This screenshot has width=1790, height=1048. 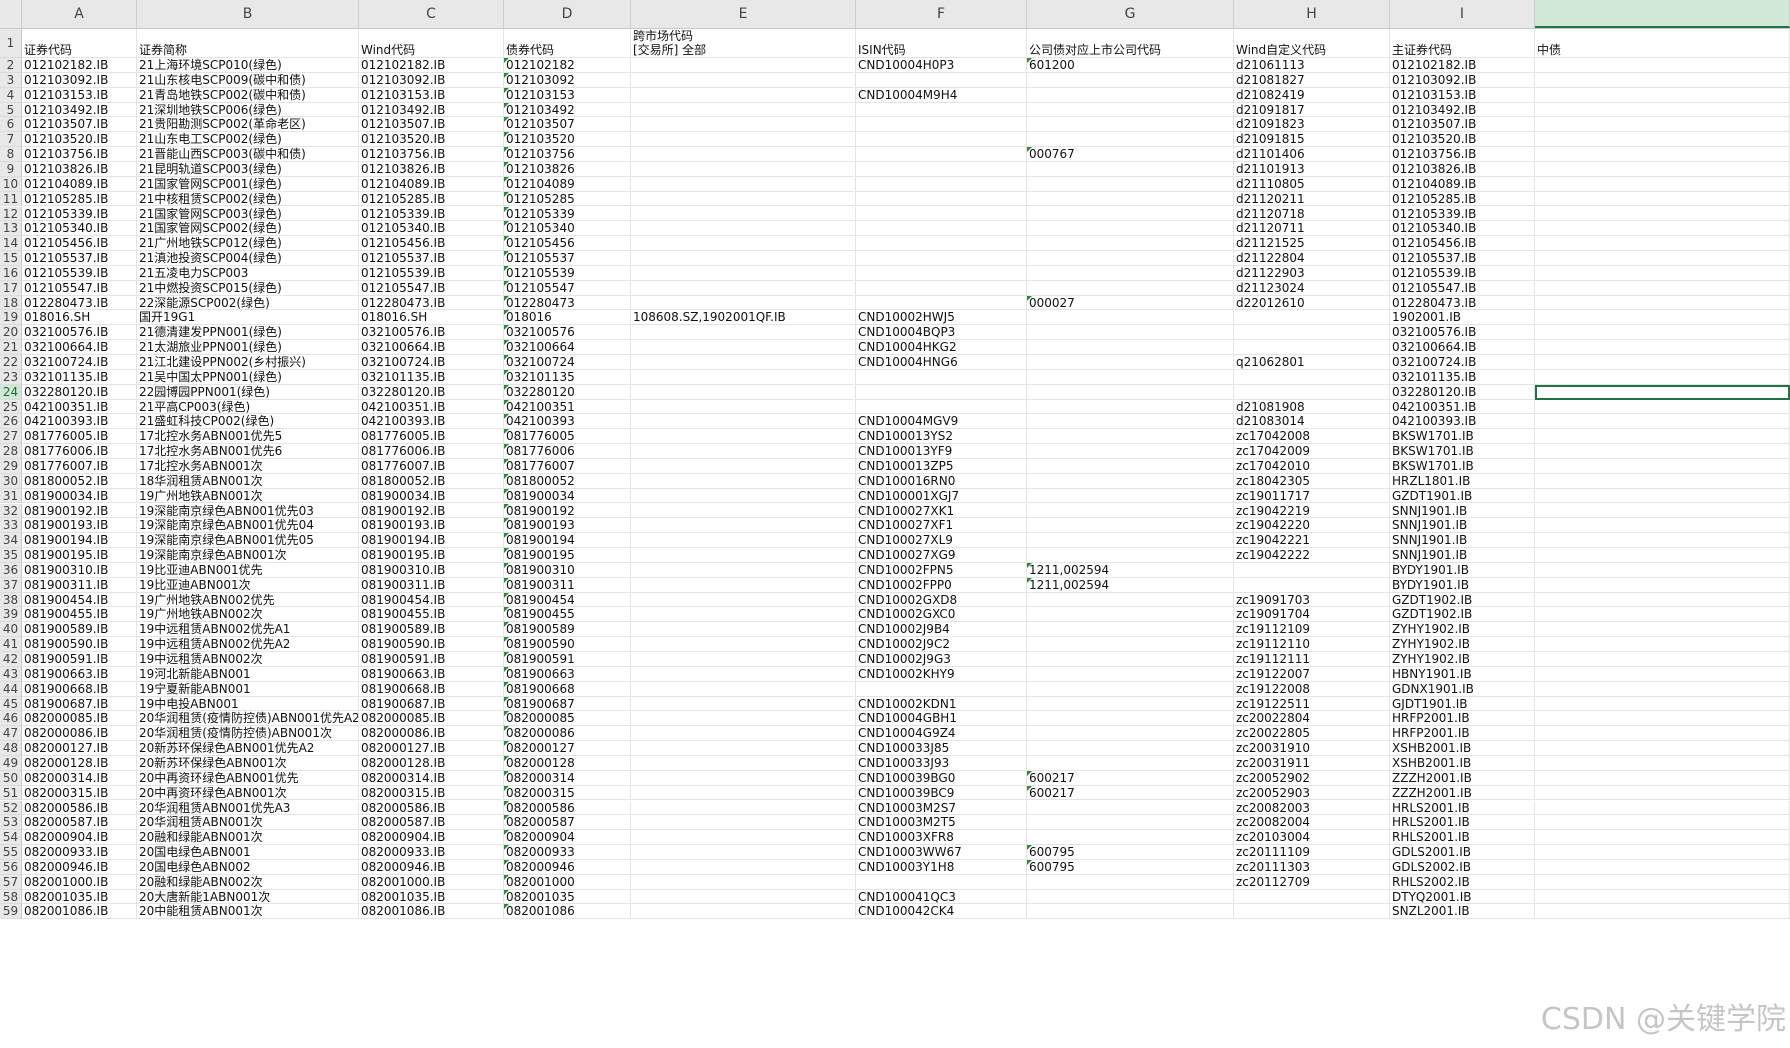 What do you see at coordinates (79, 585) in the screenshot?
I see `table-cell: 081900311.IB` at bounding box center [79, 585].